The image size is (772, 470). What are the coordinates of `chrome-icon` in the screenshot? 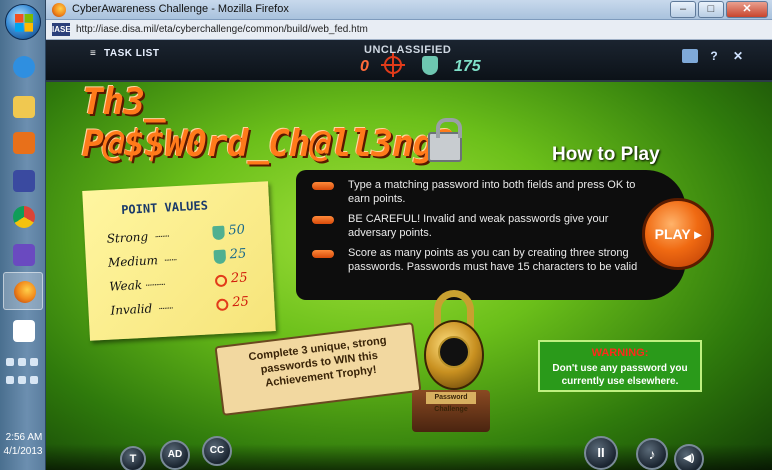 It's located at (24, 217).